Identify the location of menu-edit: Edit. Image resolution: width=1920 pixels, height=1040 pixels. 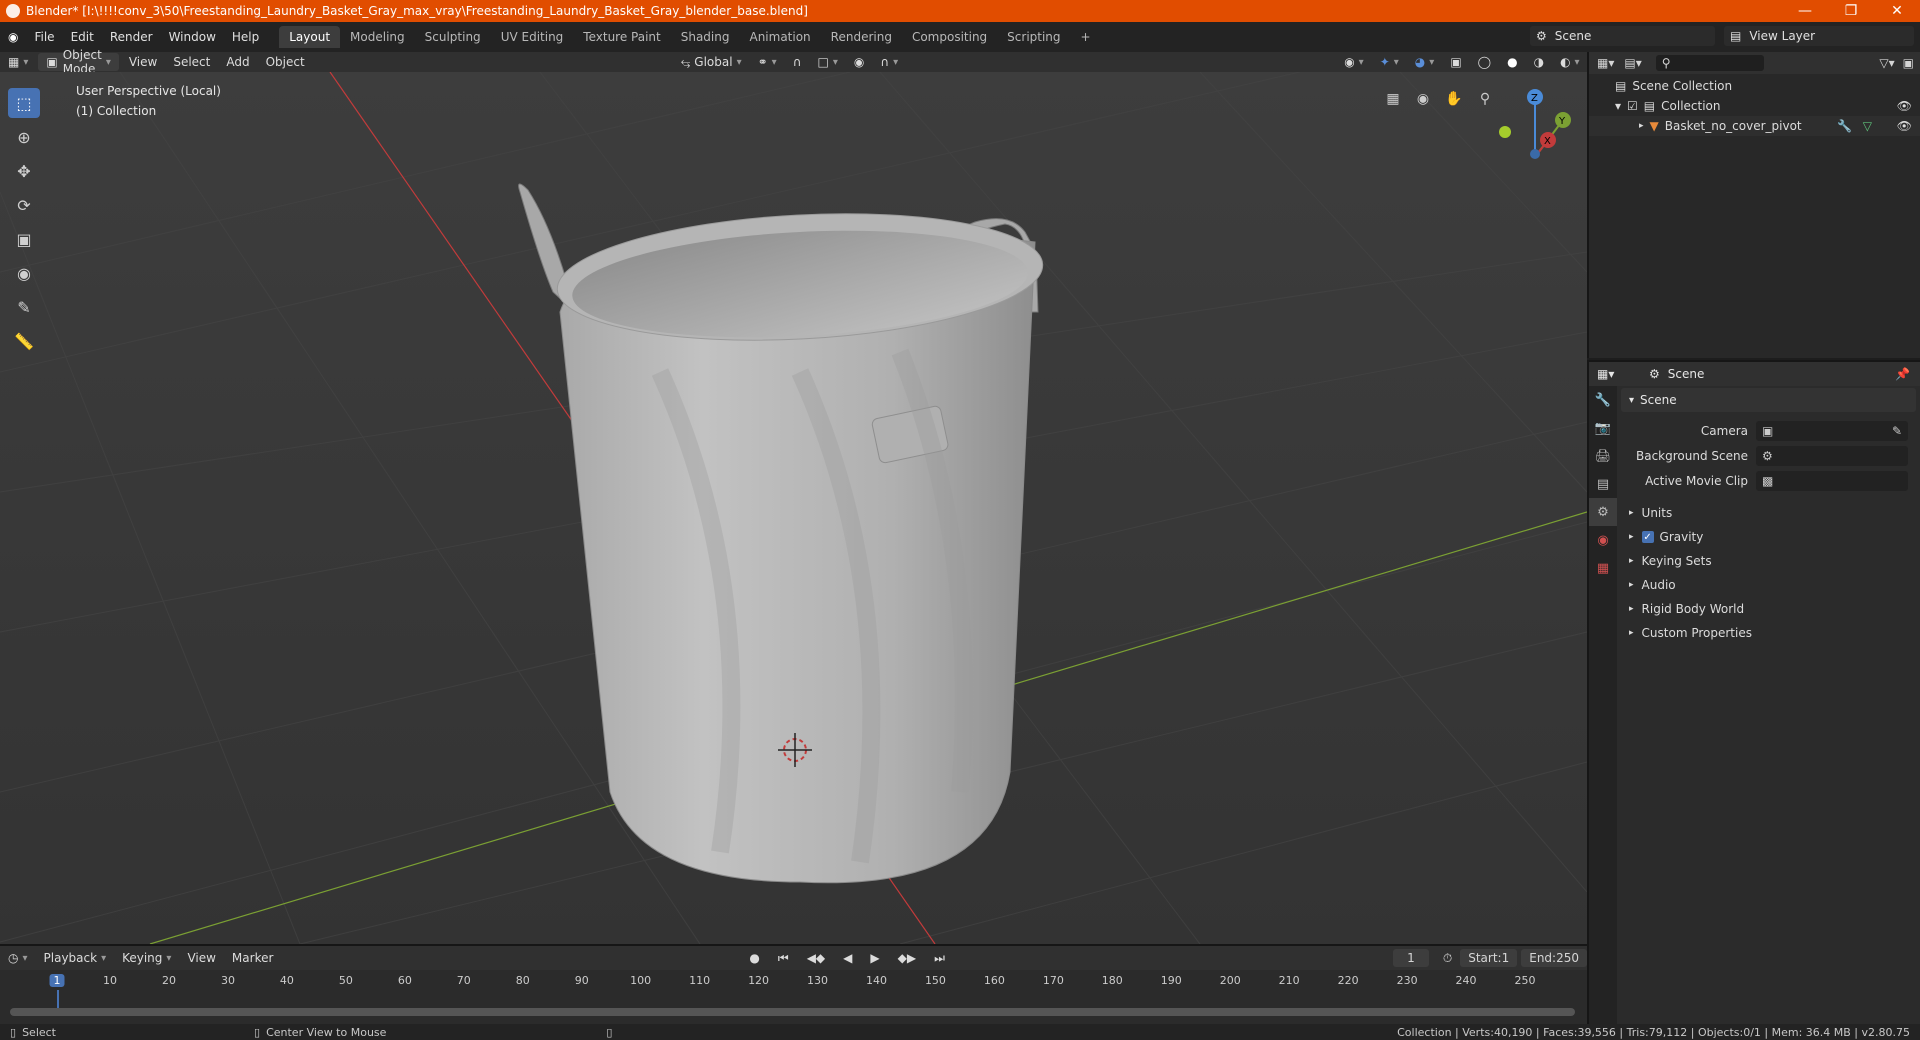
(82, 37).